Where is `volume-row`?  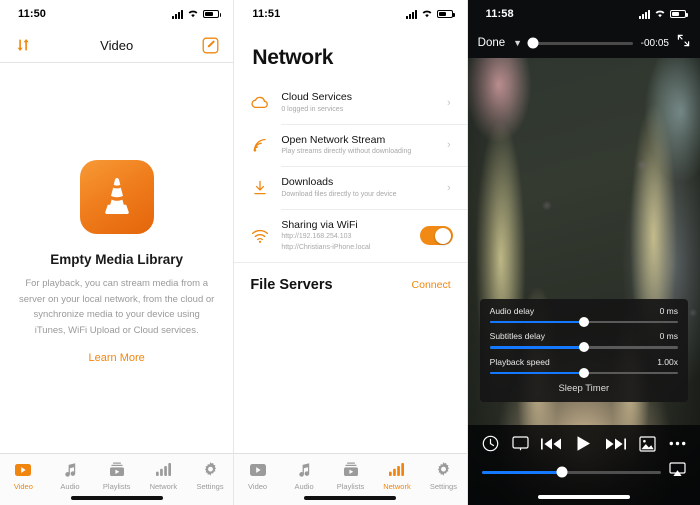
volume-row is located at coordinates (584, 467).